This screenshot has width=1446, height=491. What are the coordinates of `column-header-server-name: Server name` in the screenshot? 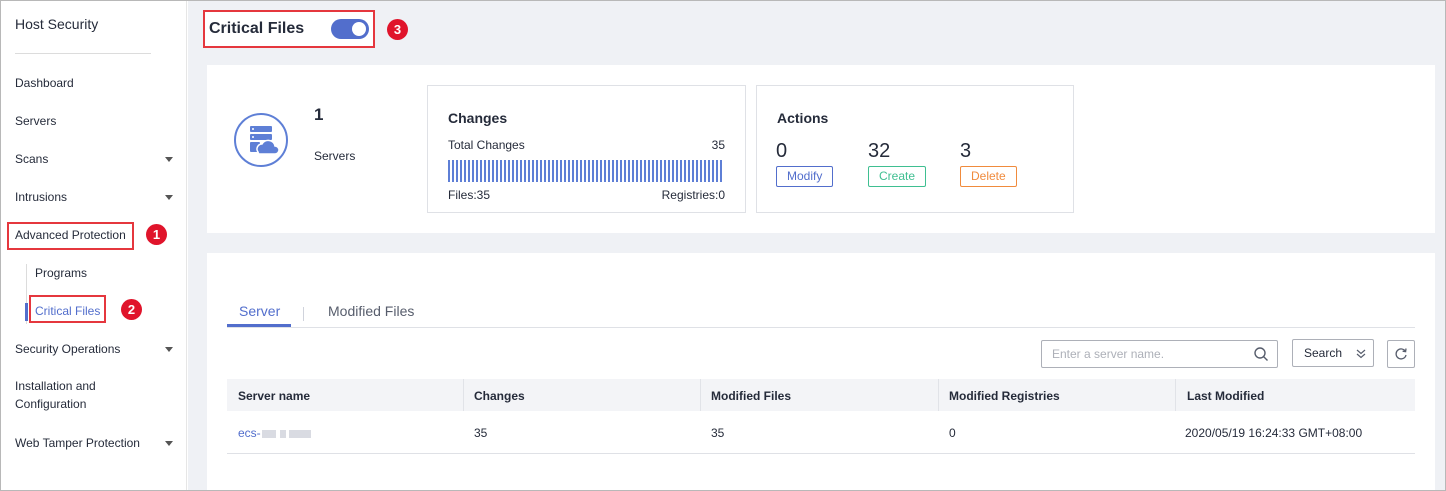 It's located at (274, 396).